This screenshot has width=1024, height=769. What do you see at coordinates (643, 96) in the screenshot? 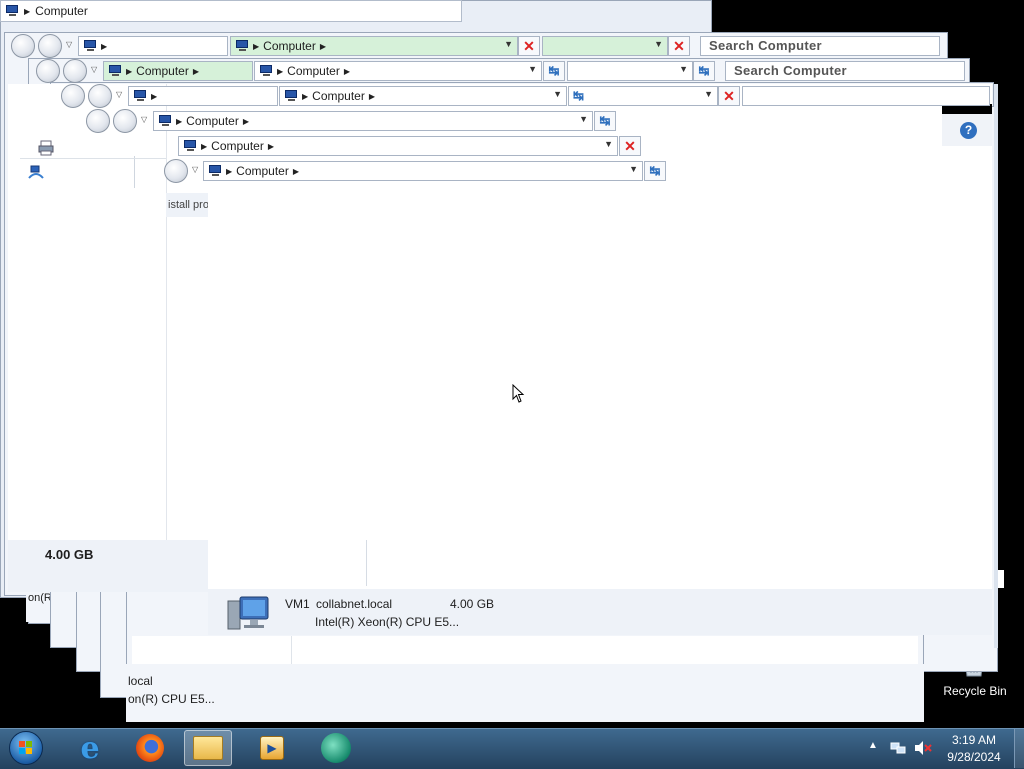
I see `address-bar-w3-right: ↹ ▼` at bounding box center [643, 96].